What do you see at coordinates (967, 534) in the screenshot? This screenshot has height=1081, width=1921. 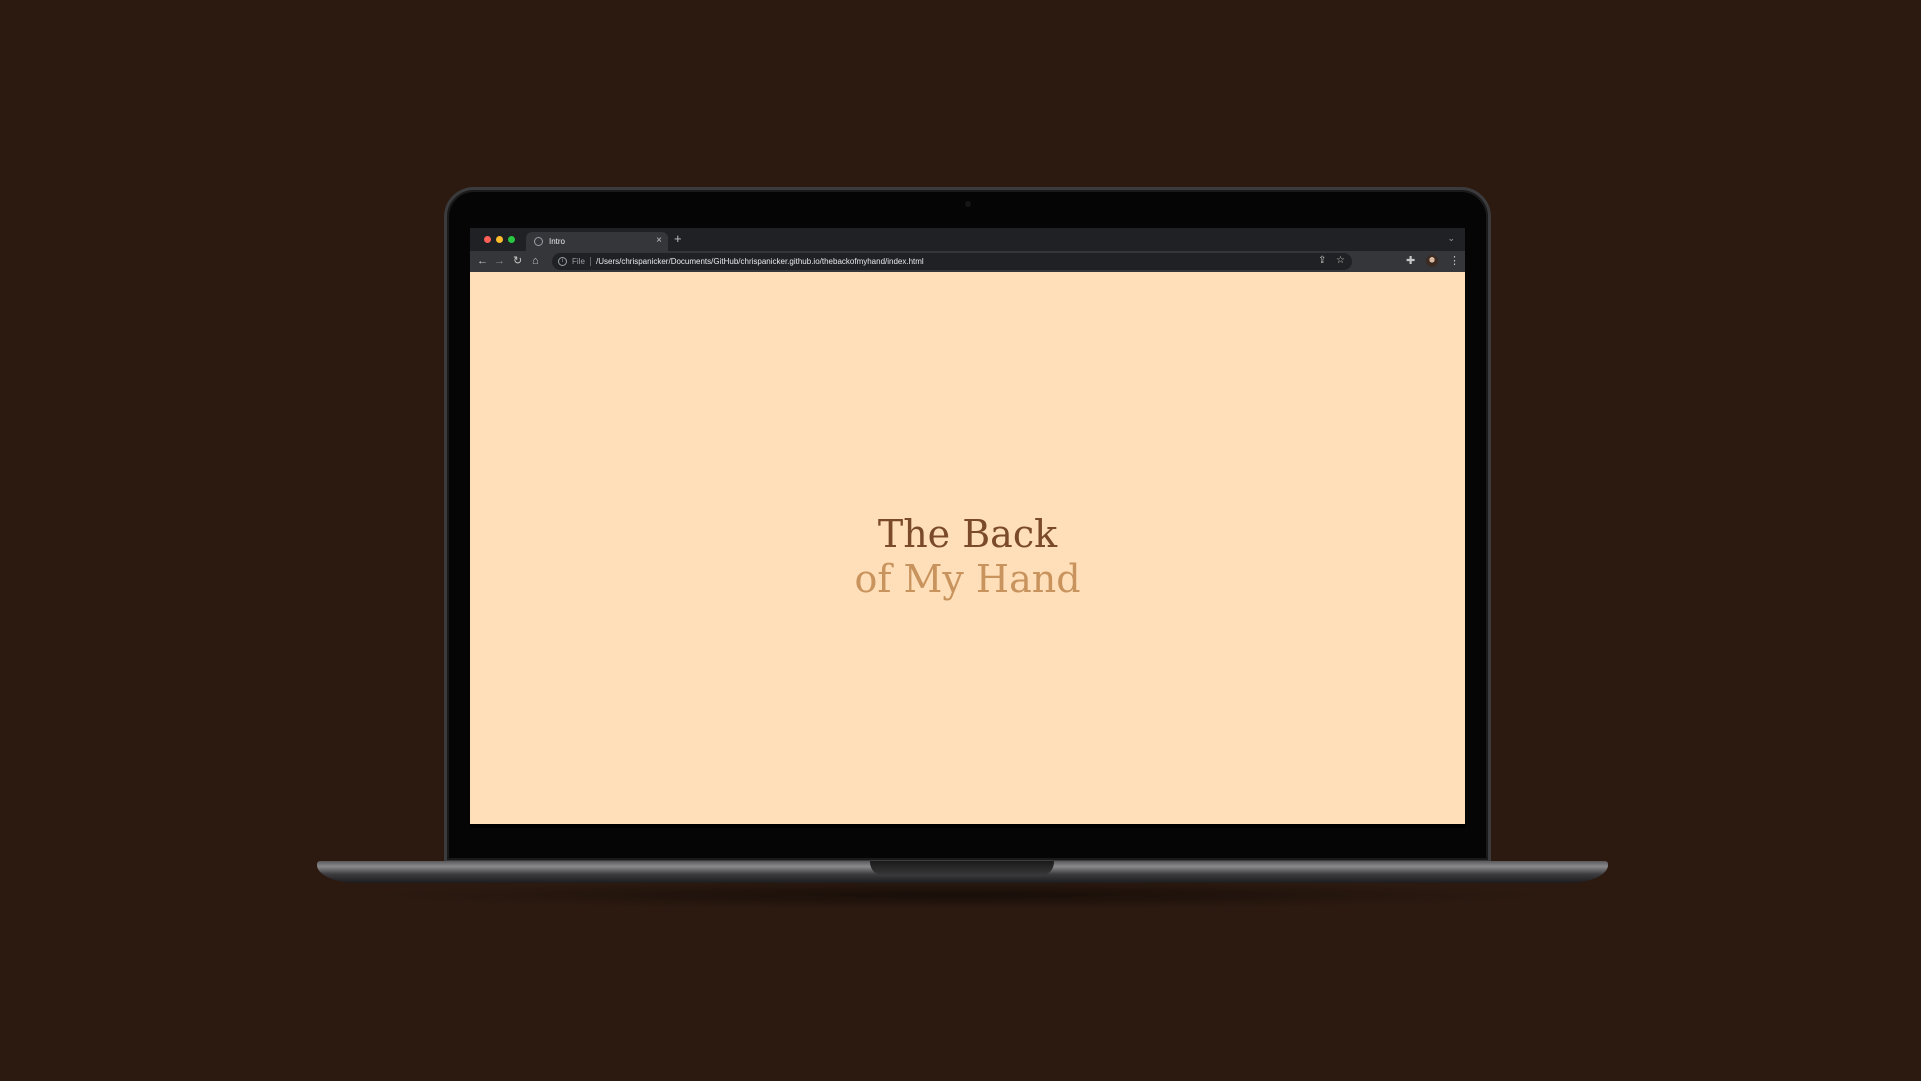 I see `title-line-1: The Back` at bounding box center [967, 534].